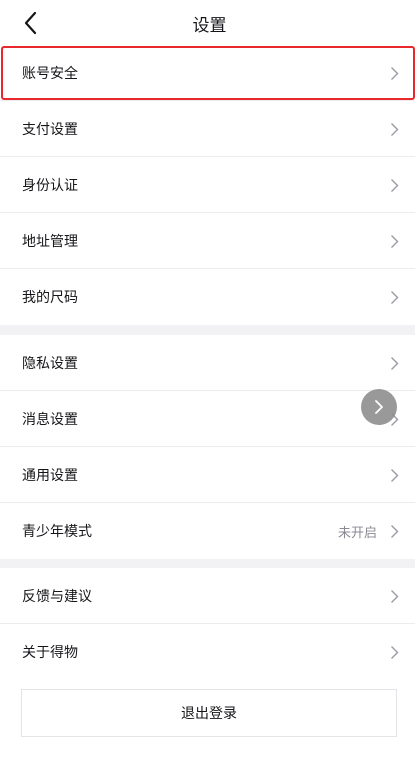 The height and width of the screenshot is (777, 419). Describe the element at coordinates (209, 26) in the screenshot. I see `page-title: 设置` at that location.